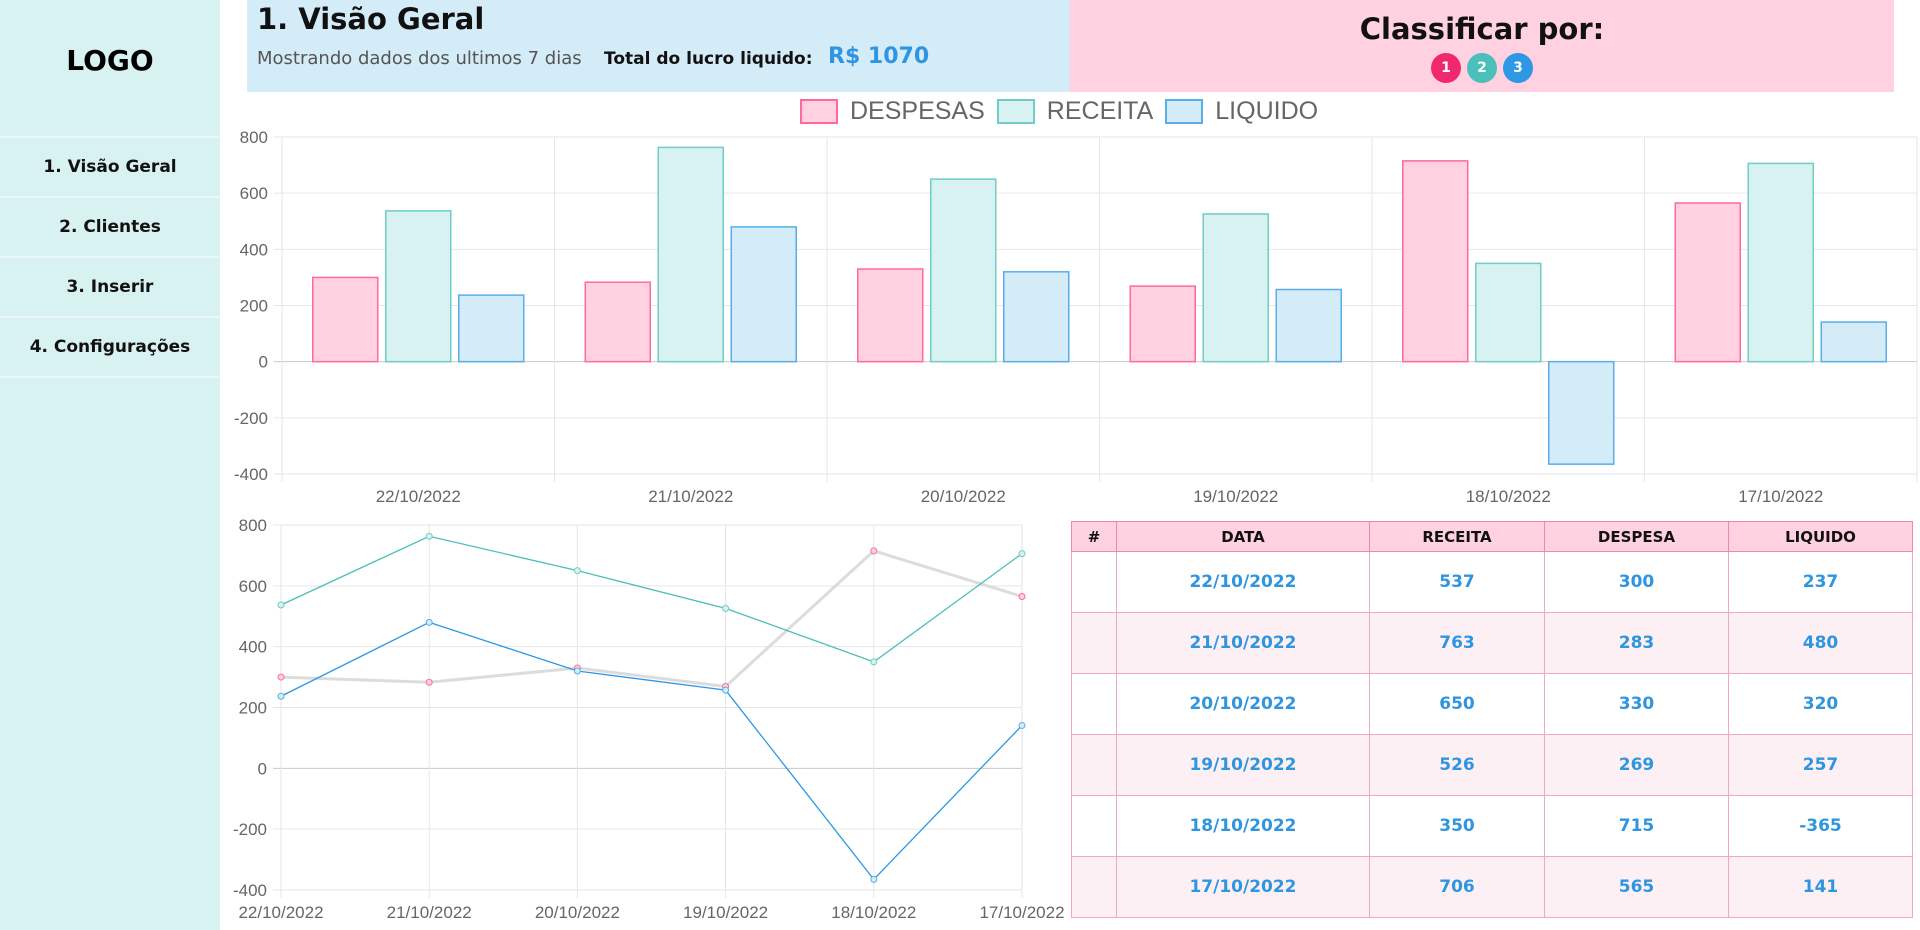 The image size is (1920, 930). I want to click on line-despesas, so click(651, 619).